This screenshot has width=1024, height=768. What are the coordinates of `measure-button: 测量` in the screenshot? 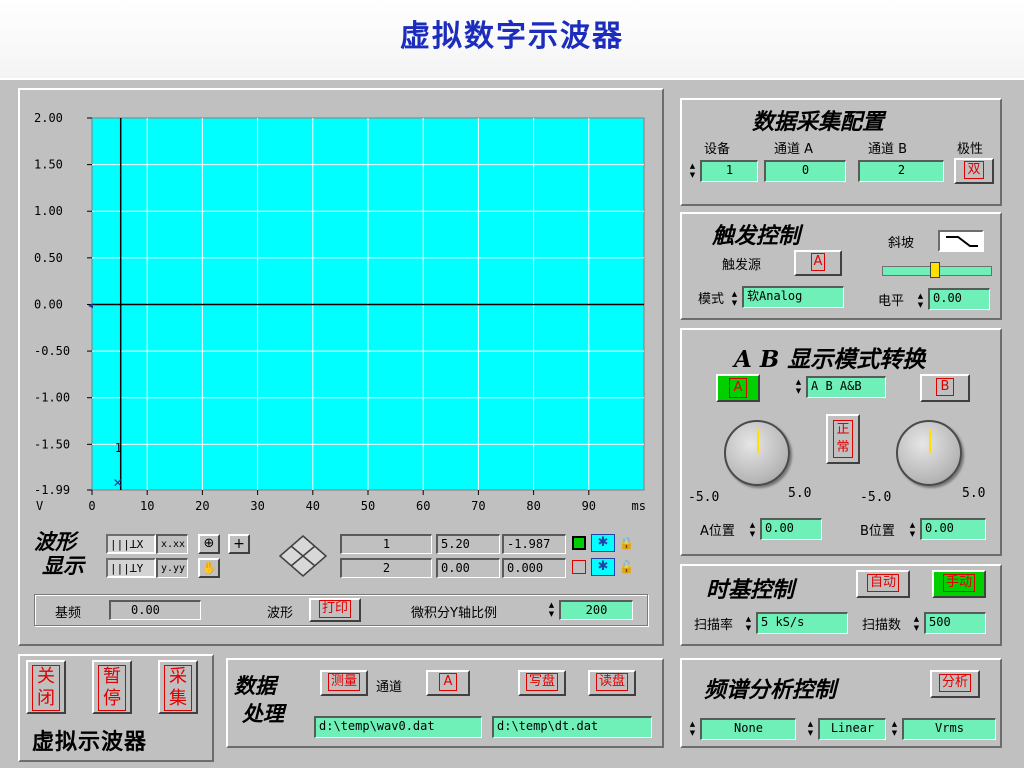 It's located at (344, 683).